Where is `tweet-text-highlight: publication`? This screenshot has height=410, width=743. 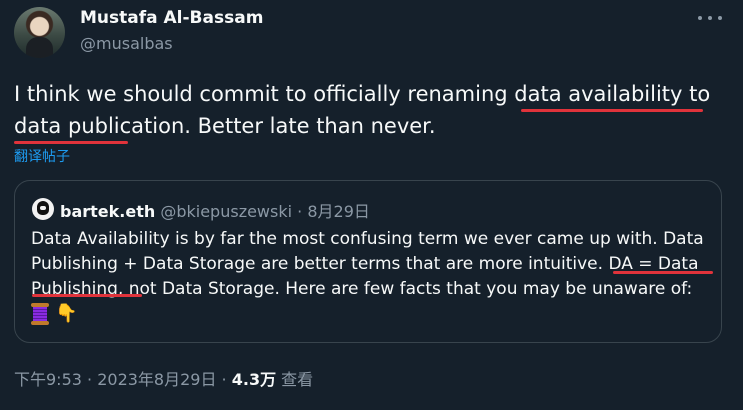
tweet-text-highlight: publication is located at coordinates (126, 126).